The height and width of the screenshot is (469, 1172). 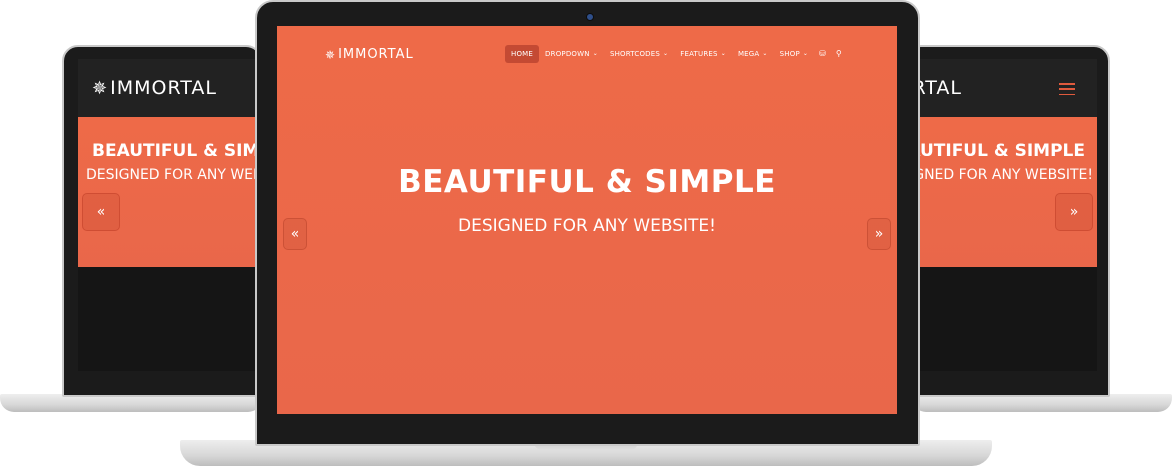 I want to click on nav-item-features: FEATURES ⌄, so click(x=703, y=54).